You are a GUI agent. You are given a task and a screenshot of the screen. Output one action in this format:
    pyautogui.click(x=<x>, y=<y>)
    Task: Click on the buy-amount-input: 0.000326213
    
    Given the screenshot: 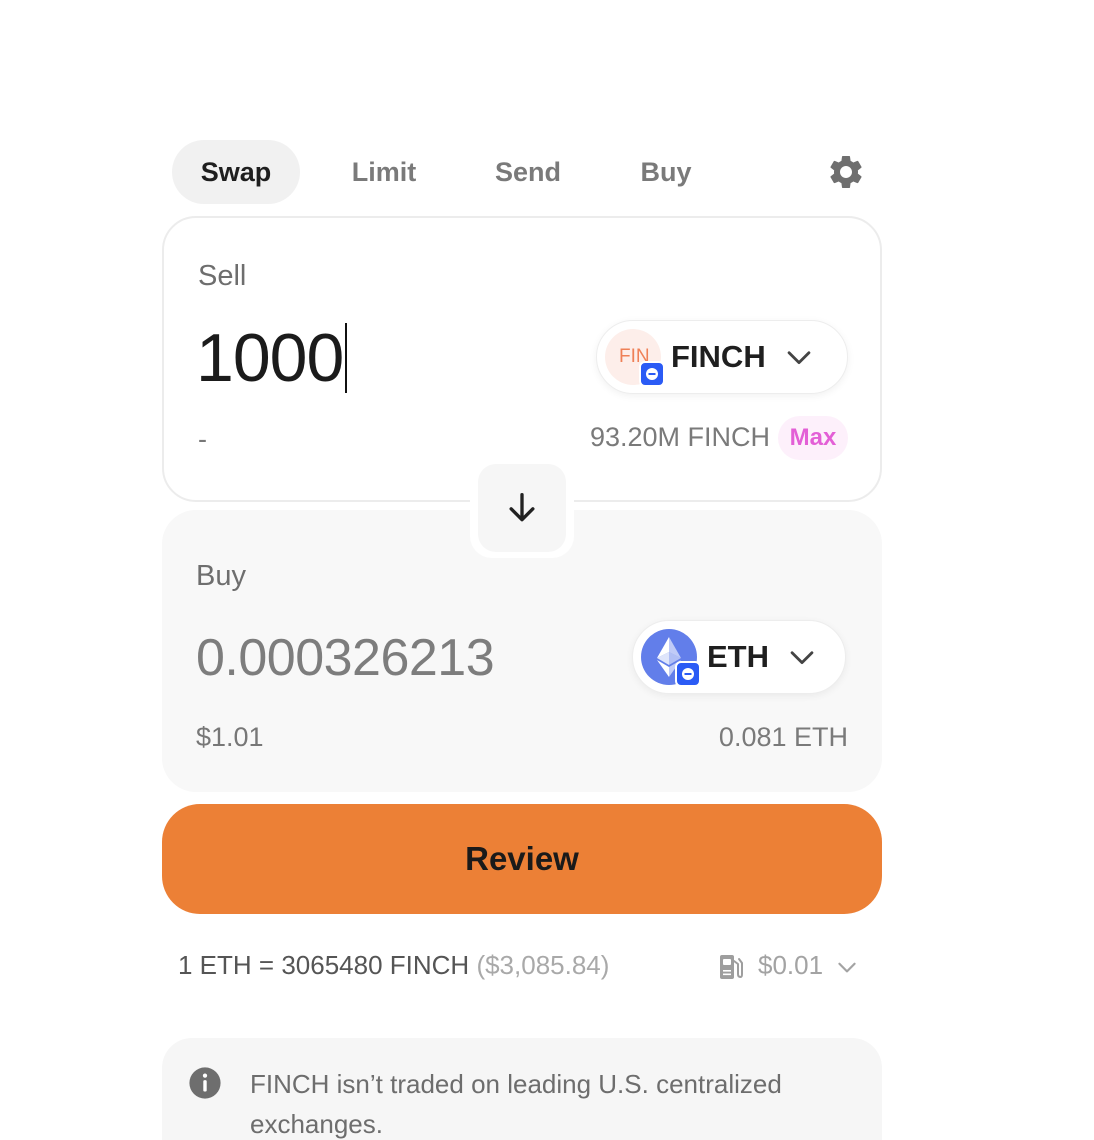 What is the action you would take?
    pyautogui.click(x=345, y=658)
    